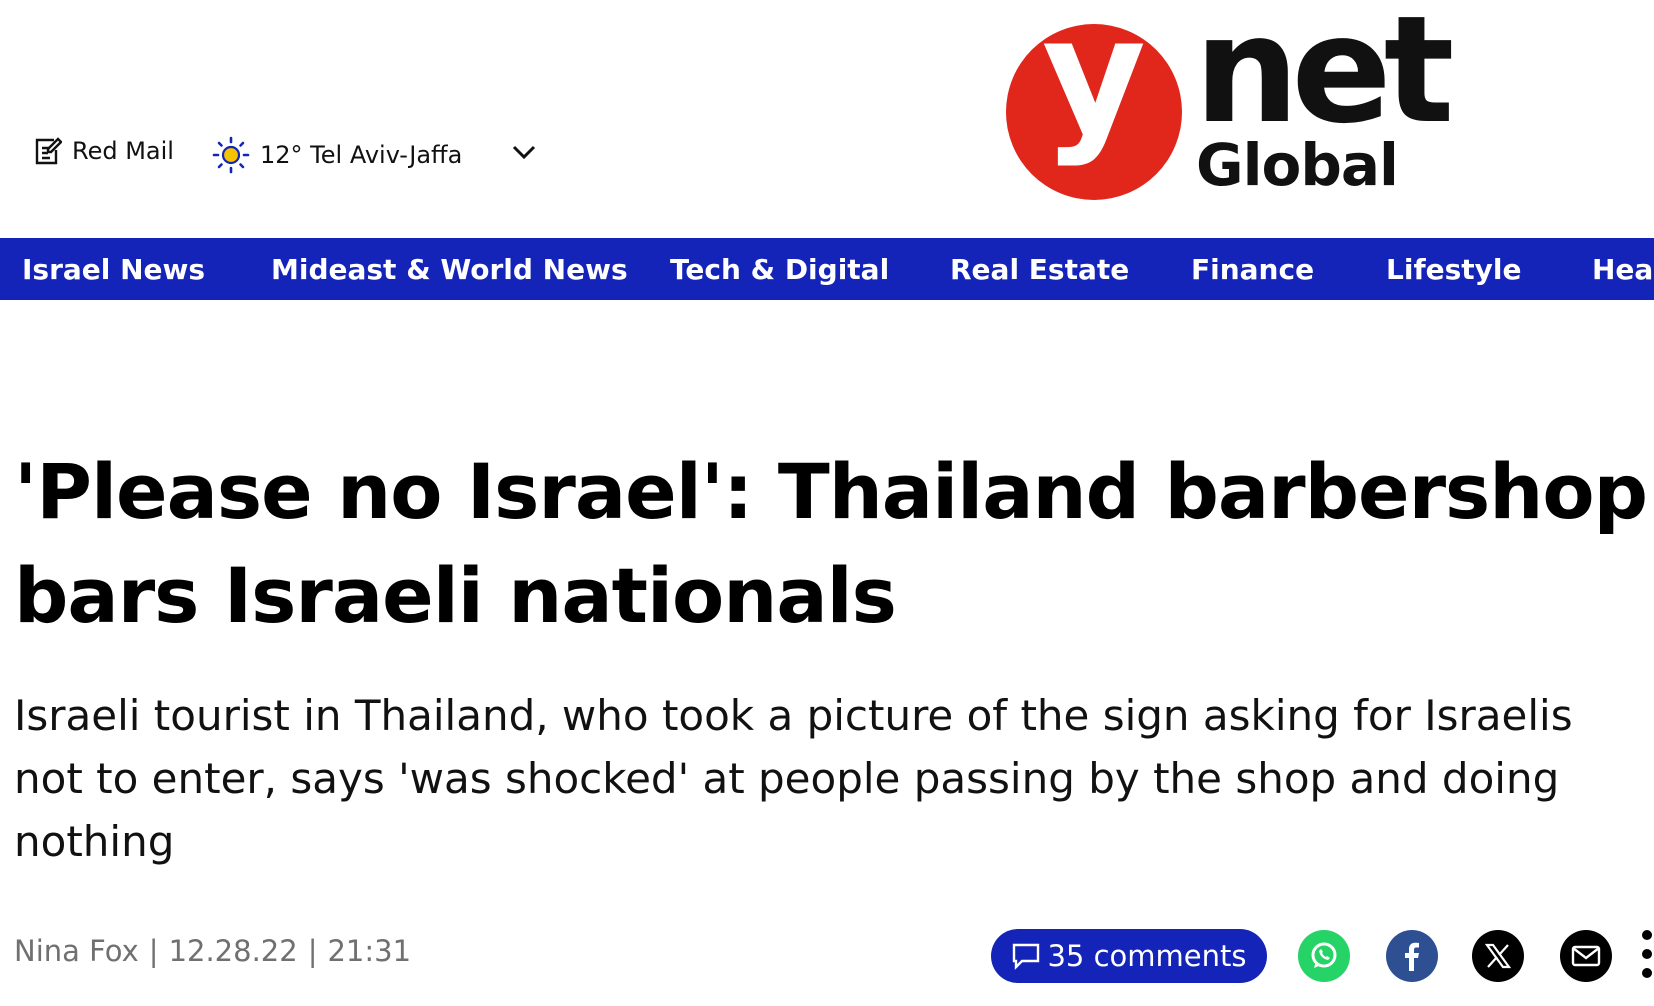 This screenshot has height=1006, width=1654. I want to click on logo-word: net, so click(1324, 78).